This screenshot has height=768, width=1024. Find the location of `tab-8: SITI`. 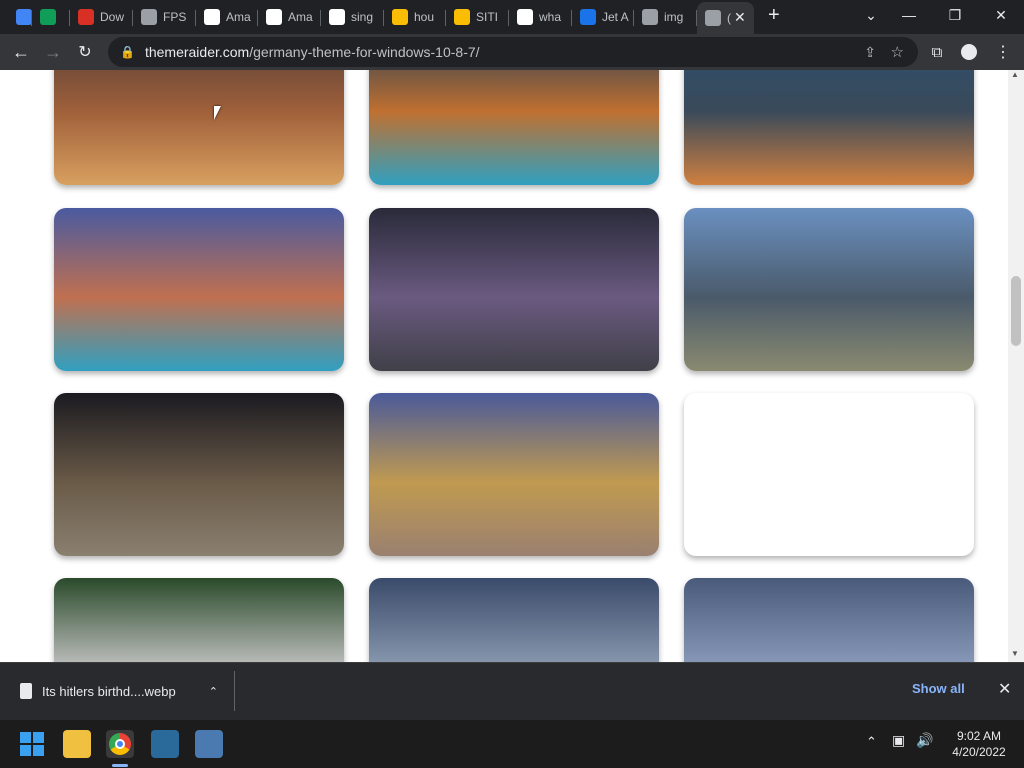

tab-8: SITI is located at coordinates (477, 17).